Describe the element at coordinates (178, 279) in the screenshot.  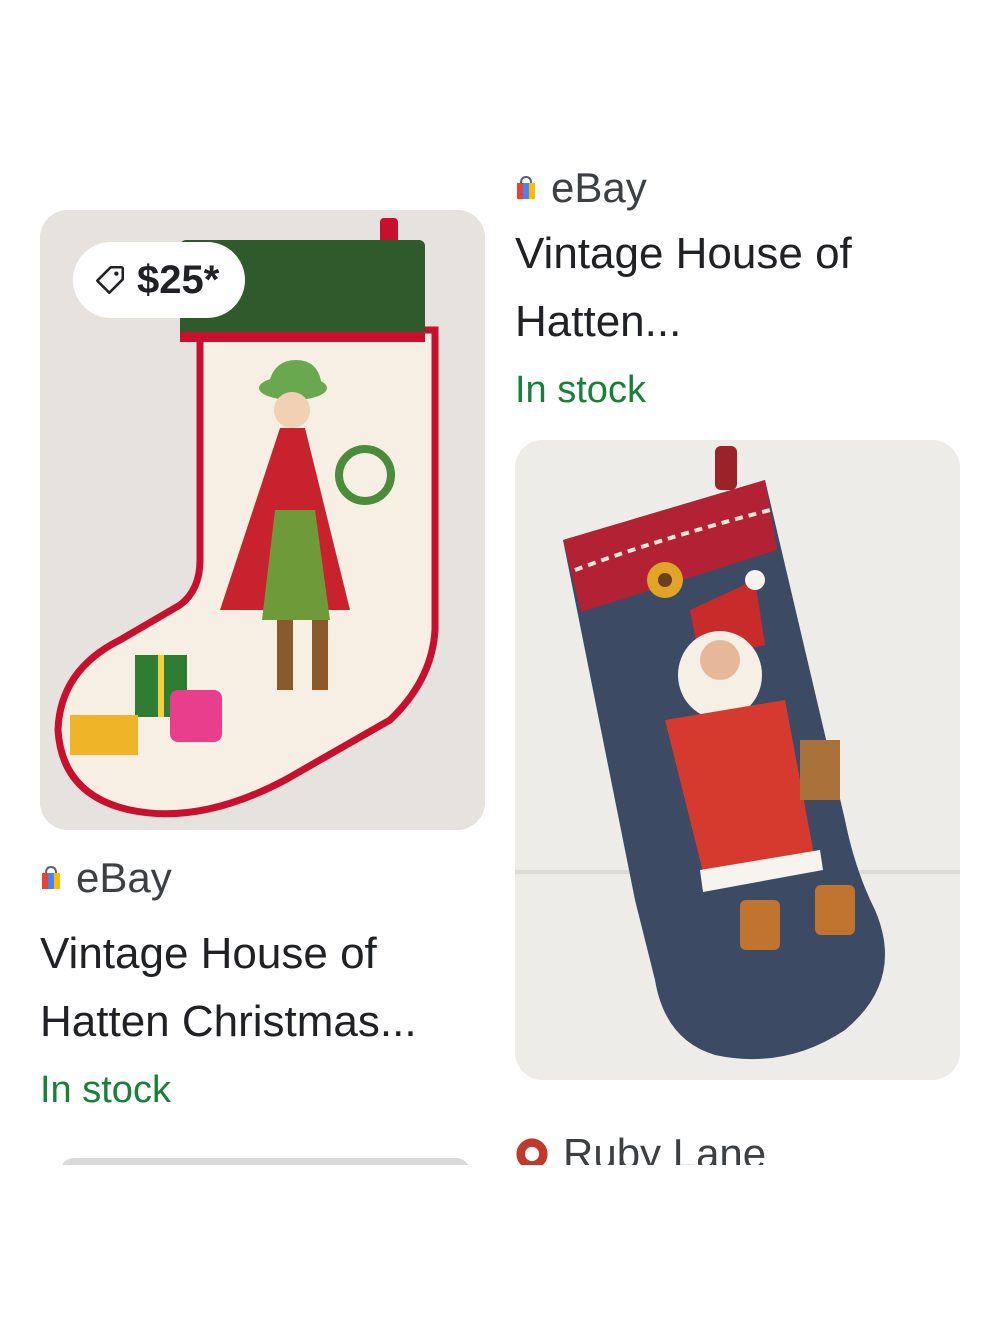
I see `price-text: $25*` at that location.